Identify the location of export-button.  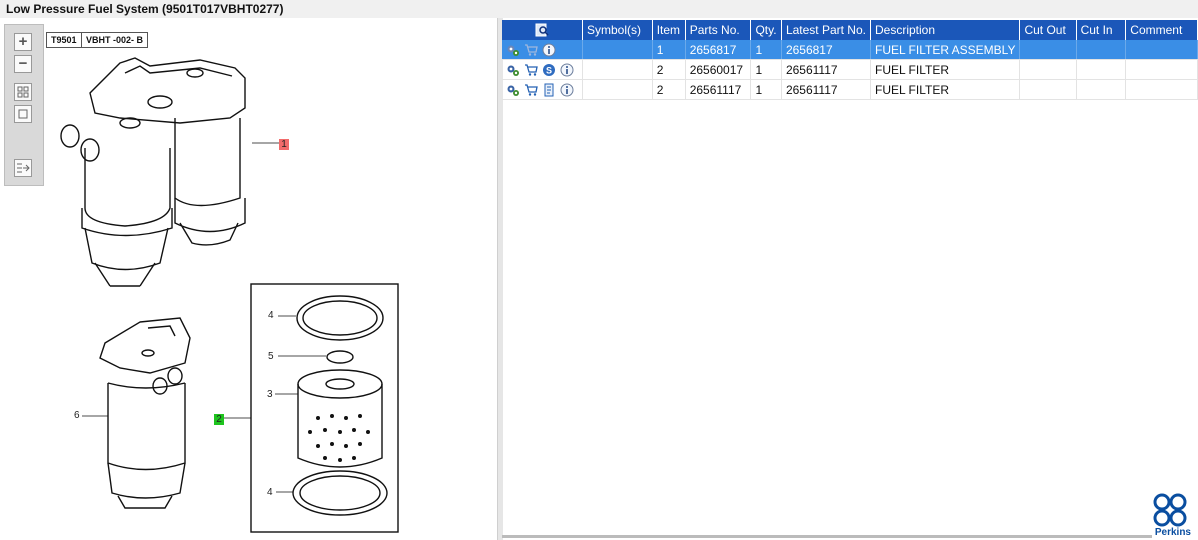
(23, 168).